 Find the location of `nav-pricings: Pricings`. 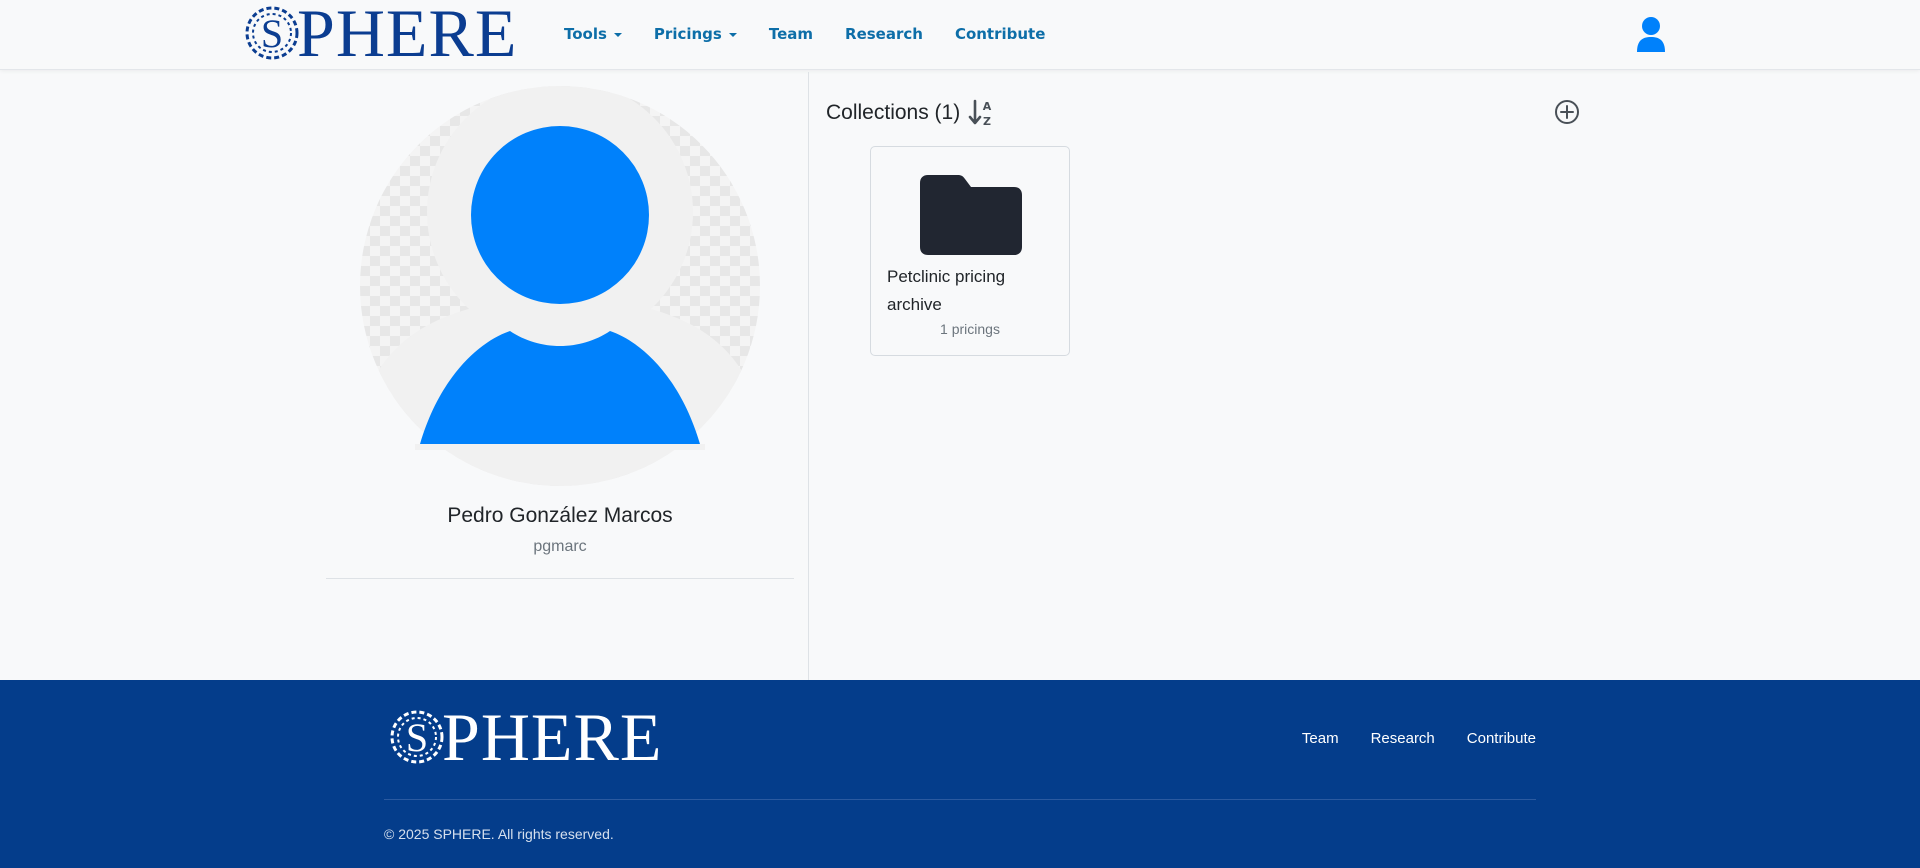

nav-pricings: Pricings is located at coordinates (695, 34).